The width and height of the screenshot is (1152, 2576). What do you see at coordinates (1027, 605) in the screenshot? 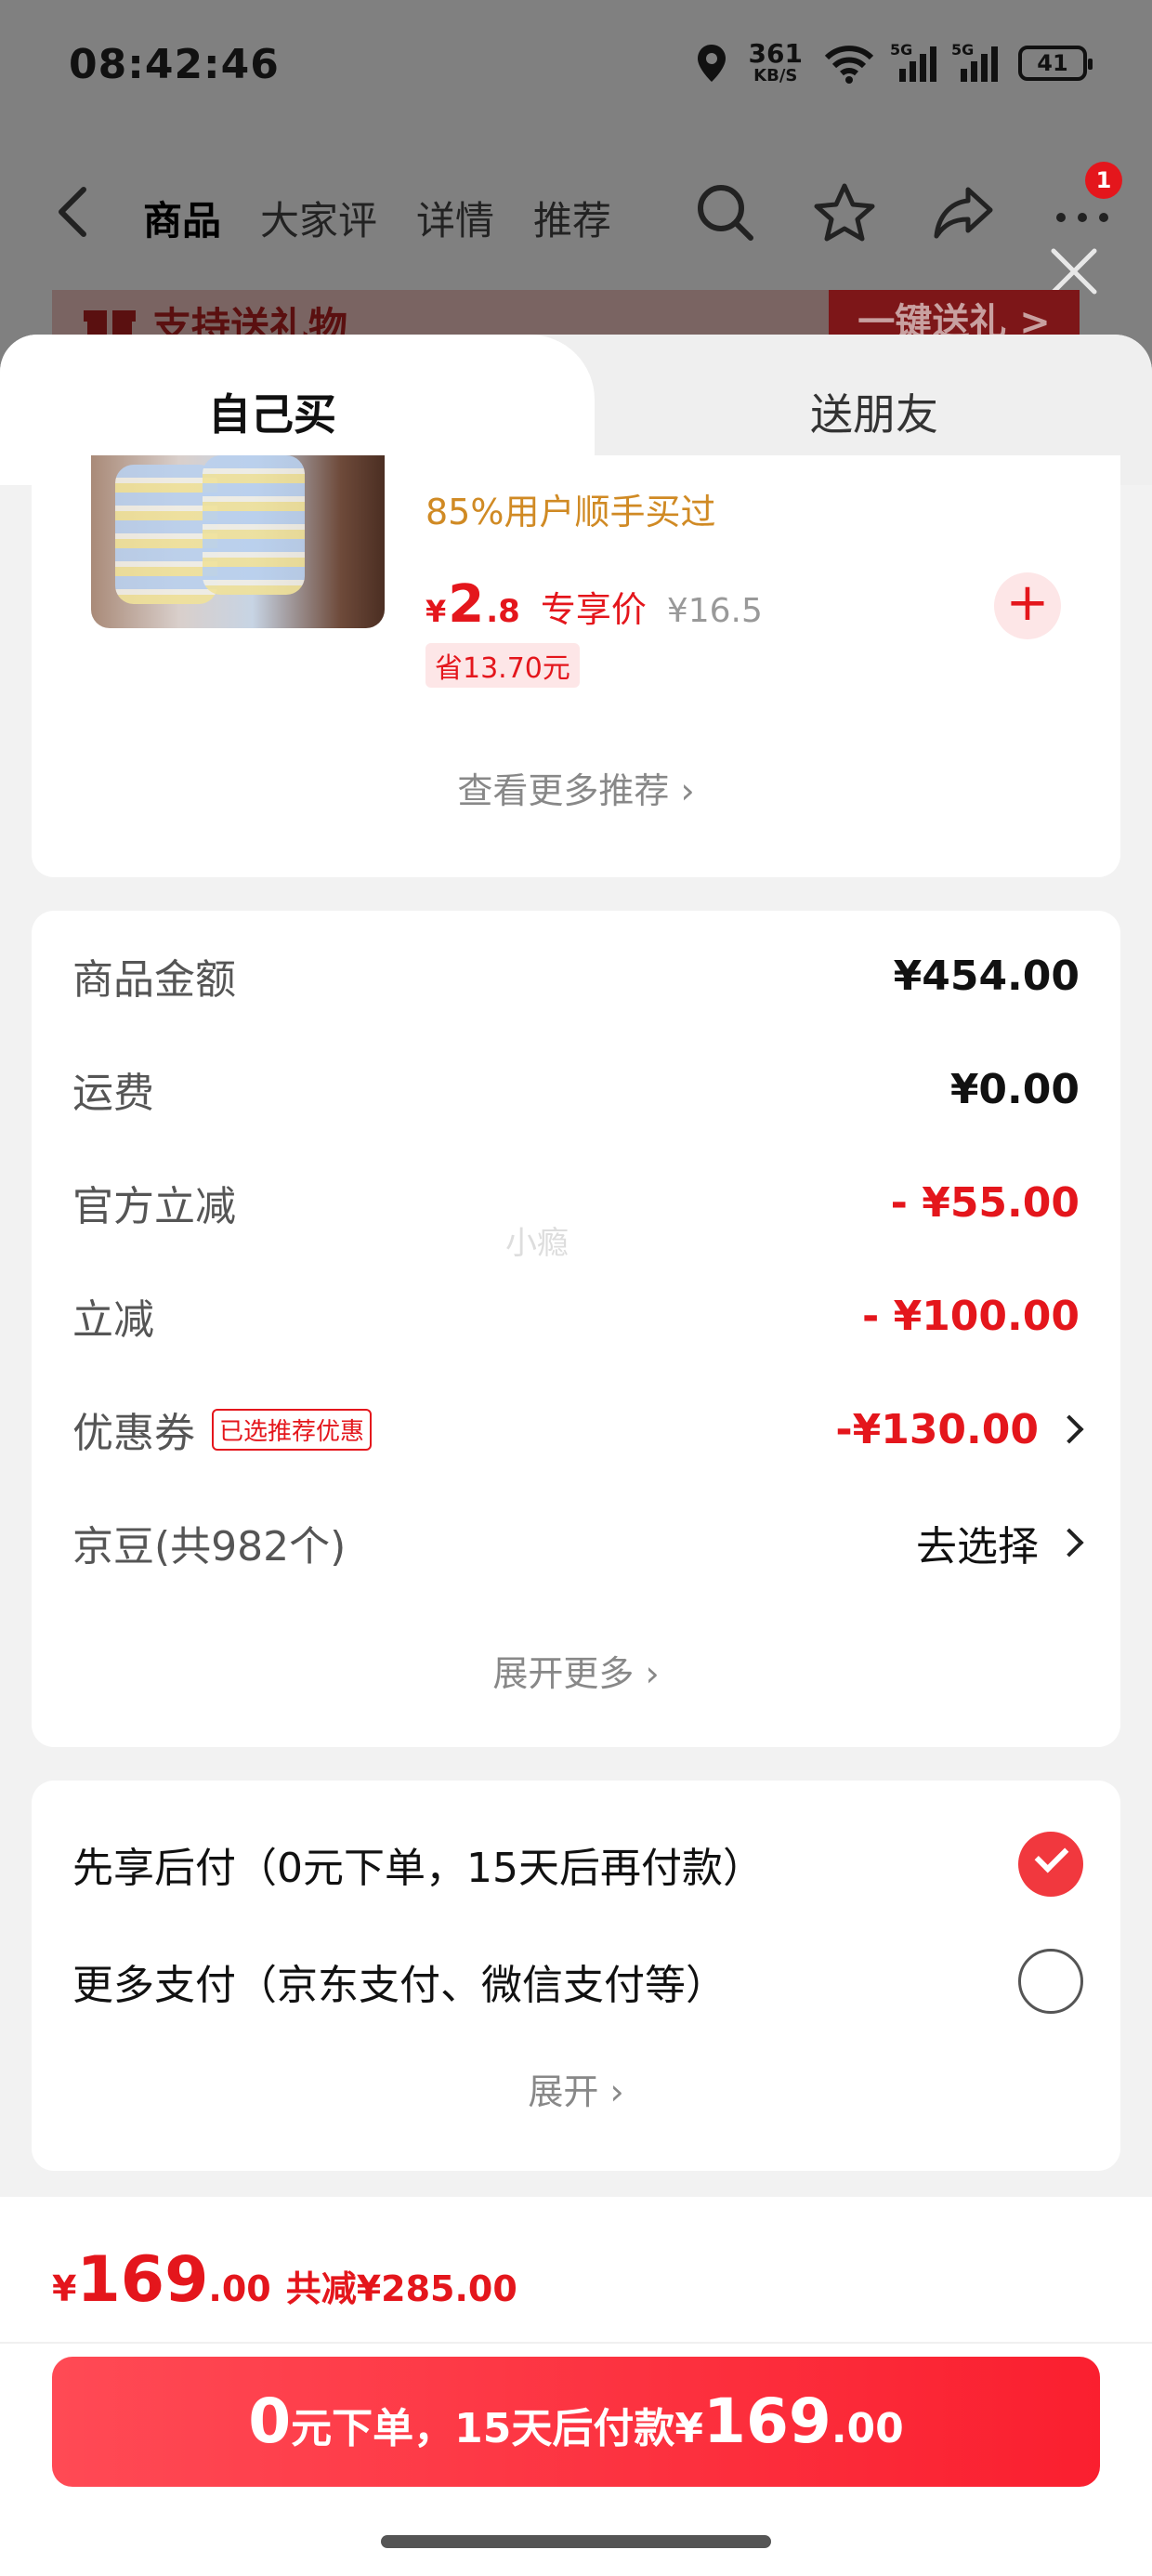
I see `add-item-button: +` at bounding box center [1027, 605].